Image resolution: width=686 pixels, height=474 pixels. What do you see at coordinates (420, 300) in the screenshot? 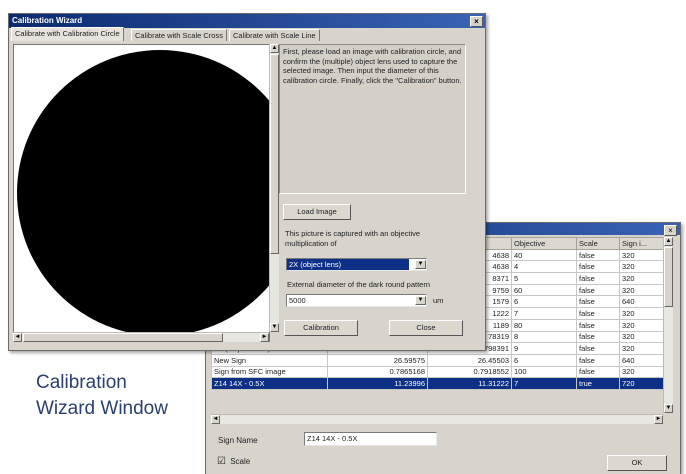
I see `diameter-dropdown-icon: ▼` at bounding box center [420, 300].